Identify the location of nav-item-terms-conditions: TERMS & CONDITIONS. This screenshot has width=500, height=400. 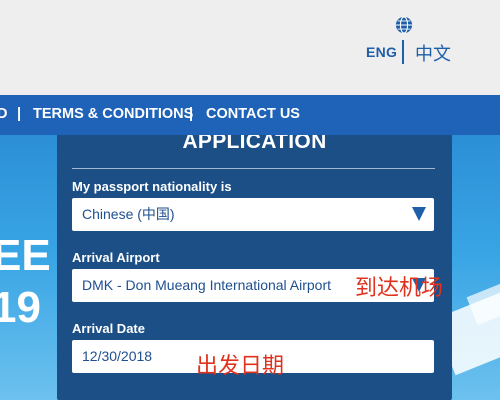
(113, 114).